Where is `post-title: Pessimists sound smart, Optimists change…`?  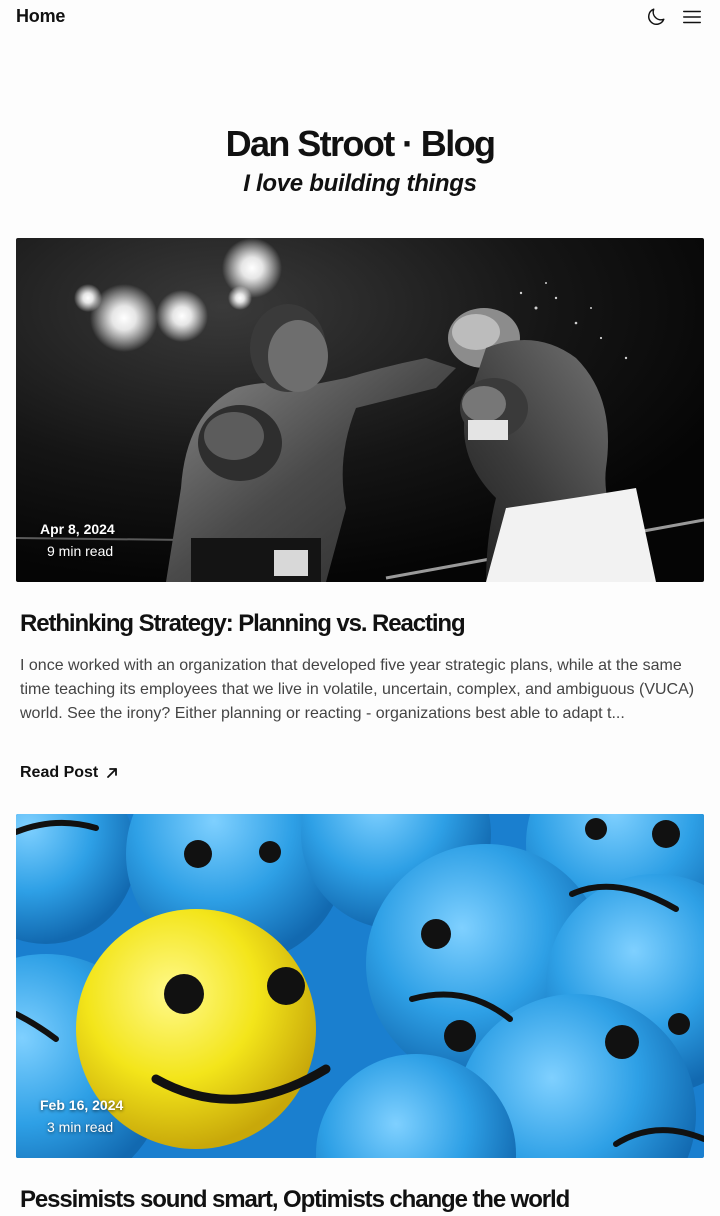 post-title: Pessimists sound smart, Optimists change… is located at coordinates (362, 1200).